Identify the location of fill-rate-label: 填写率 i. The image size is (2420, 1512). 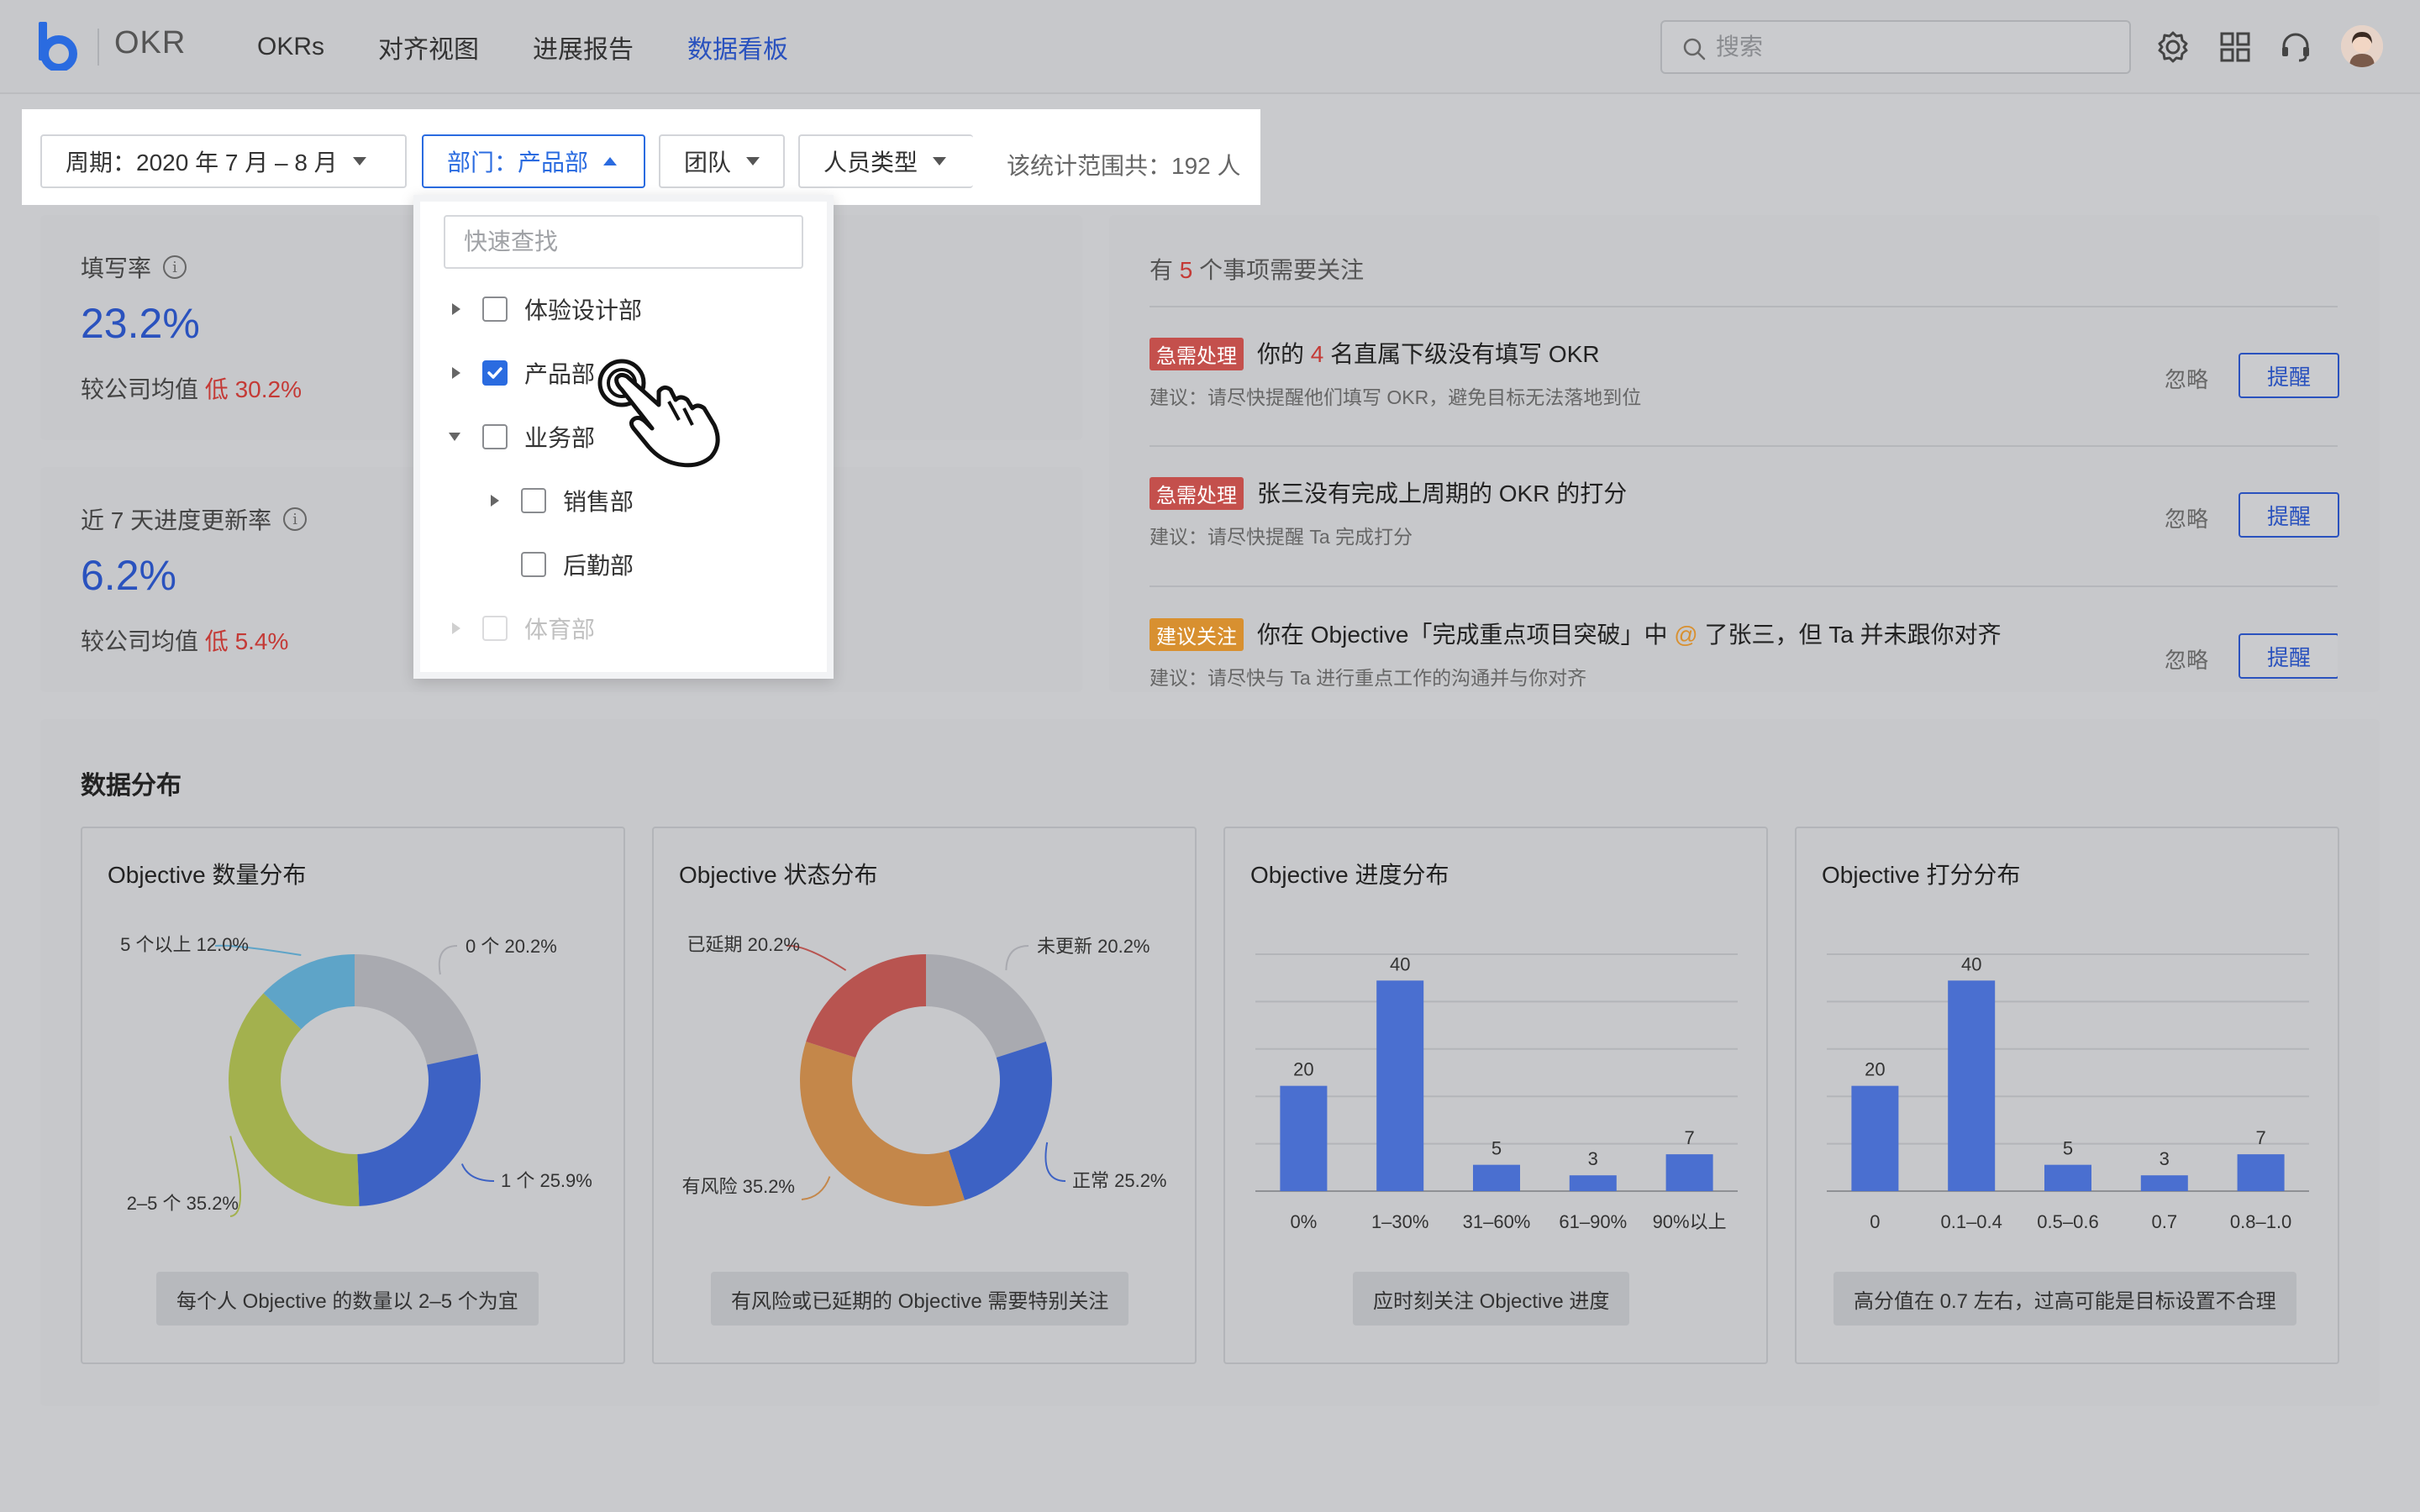
(134, 267).